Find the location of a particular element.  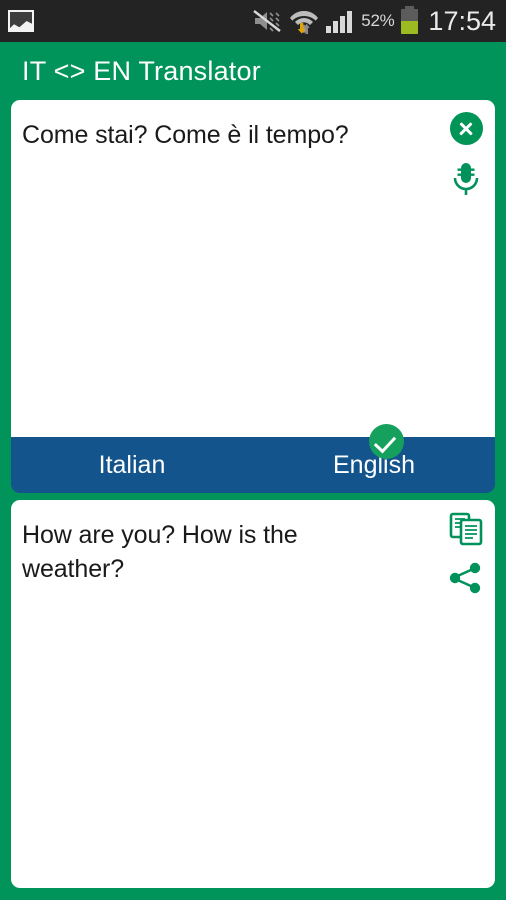

source-text: Come stai? Come è il tempo? is located at coordinates (187, 135).